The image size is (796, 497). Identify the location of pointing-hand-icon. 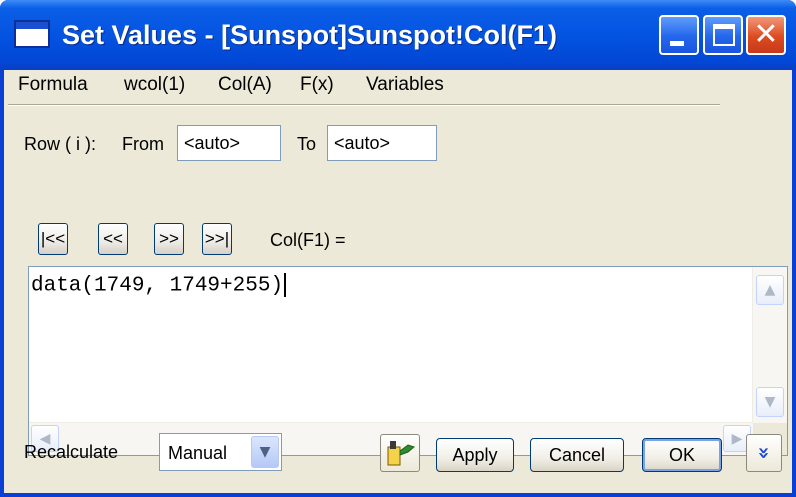
(401, 453).